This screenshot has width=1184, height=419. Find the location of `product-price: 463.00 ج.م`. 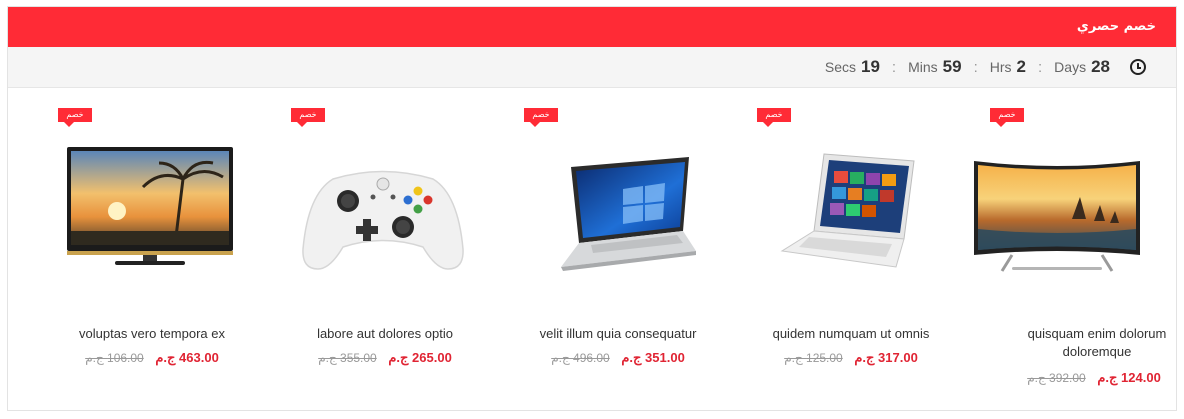

product-price: 463.00 ج.م is located at coordinates (187, 357).